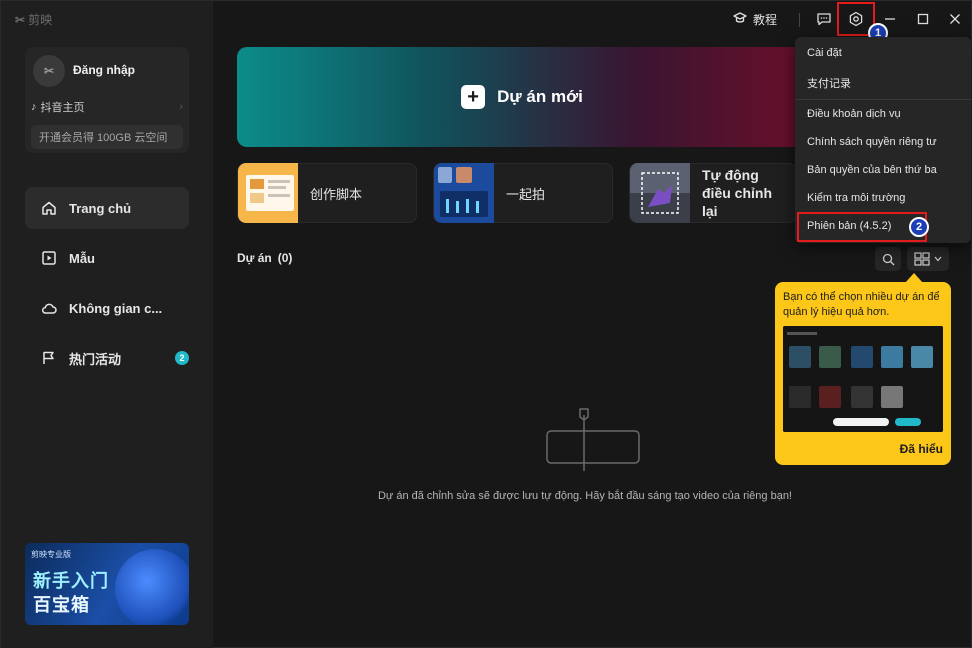  What do you see at coordinates (181, 107) in the screenshot?
I see `chevron-right-icon: ›` at bounding box center [181, 107].